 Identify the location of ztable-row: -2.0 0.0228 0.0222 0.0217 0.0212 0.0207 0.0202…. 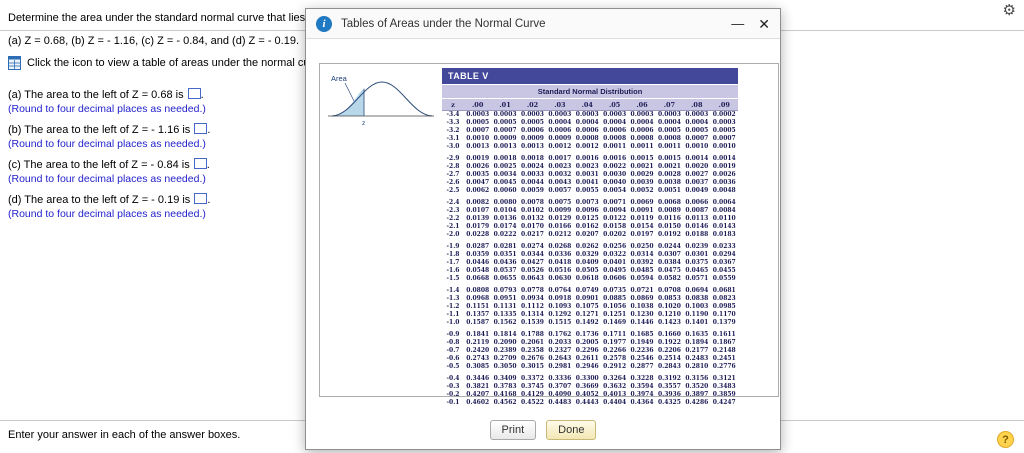
(591, 234).